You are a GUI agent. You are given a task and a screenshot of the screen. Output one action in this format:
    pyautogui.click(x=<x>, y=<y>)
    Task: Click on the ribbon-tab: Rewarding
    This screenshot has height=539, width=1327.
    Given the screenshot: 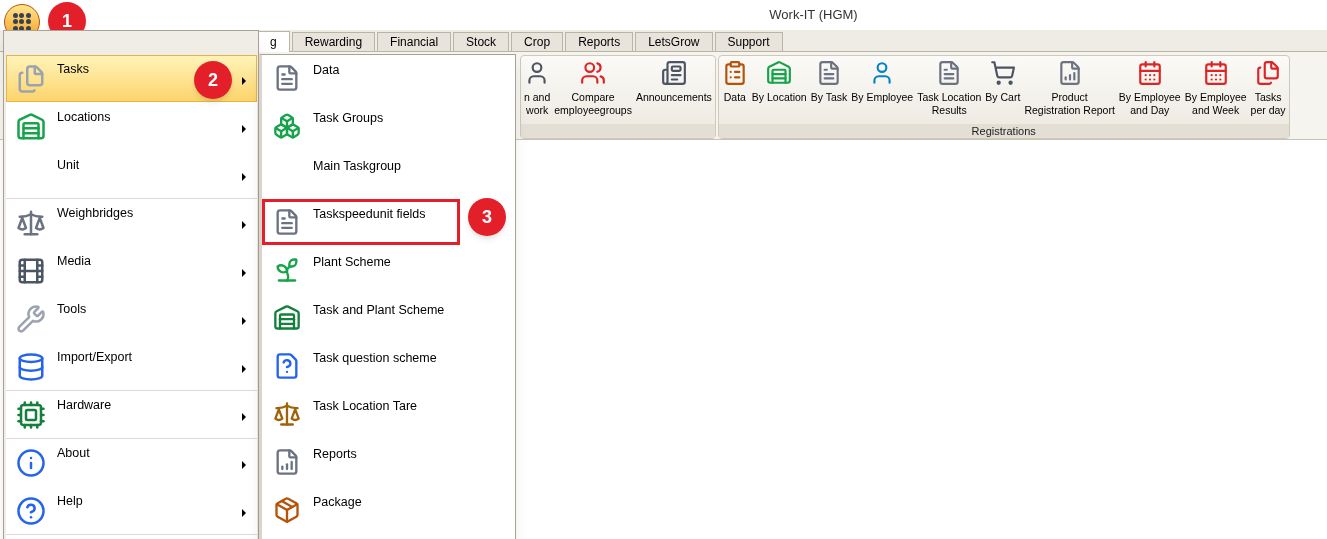 What is the action you would take?
    pyautogui.click(x=333, y=41)
    